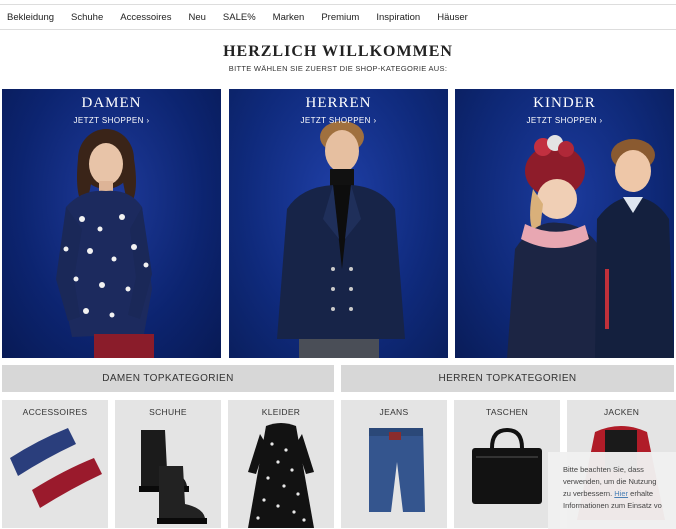 This screenshot has width=676, height=529. What do you see at coordinates (564, 120) in the screenshot?
I see `shop-now-link-kinder: JETZT SHOPPEN ›` at bounding box center [564, 120].